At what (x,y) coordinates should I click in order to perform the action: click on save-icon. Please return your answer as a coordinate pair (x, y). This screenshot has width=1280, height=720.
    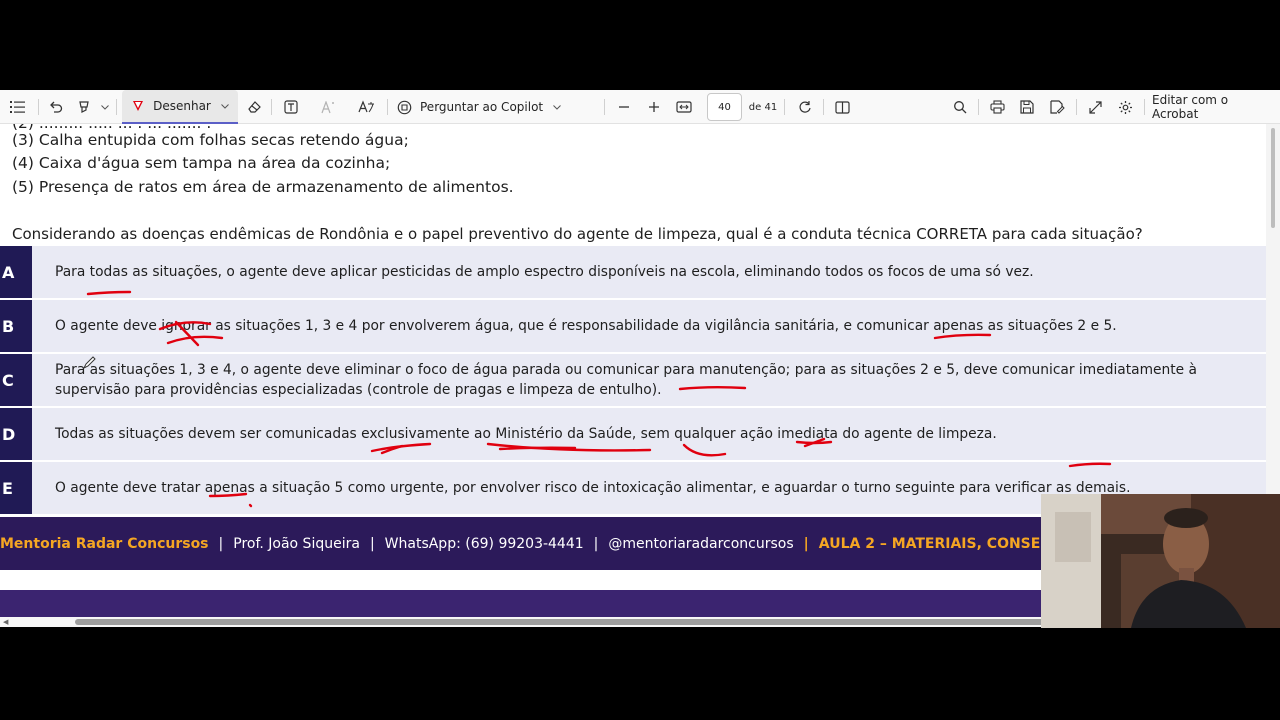
    Looking at the image, I should click on (1027, 107).